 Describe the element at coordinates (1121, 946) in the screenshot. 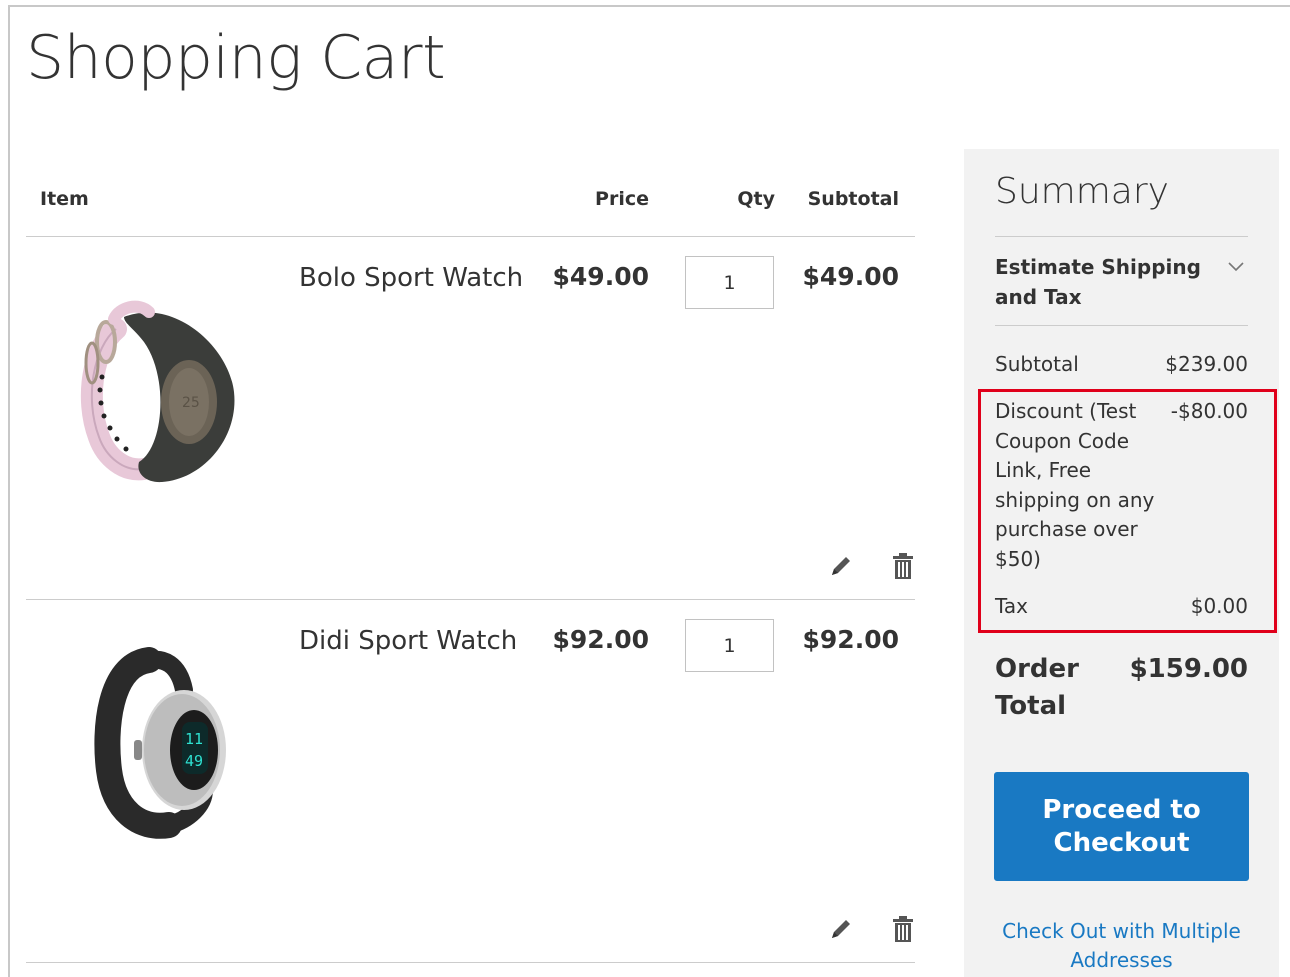

I see `multiple-addresses-link: Check Out with Multiple Addresses` at that location.